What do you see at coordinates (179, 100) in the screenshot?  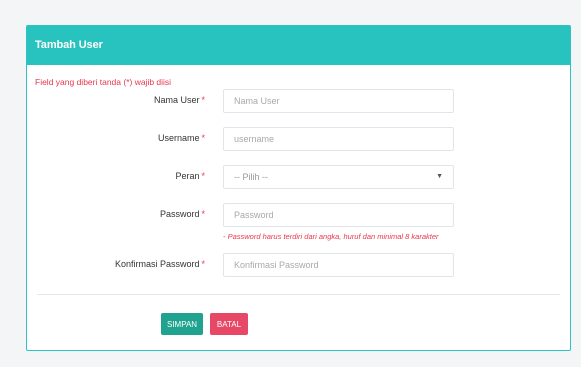 I see `nama-user-label: Nama User *` at bounding box center [179, 100].